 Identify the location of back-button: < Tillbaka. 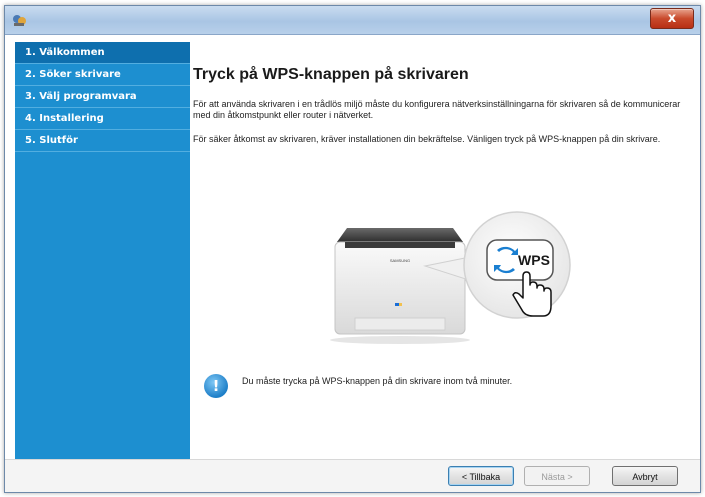
(481, 476).